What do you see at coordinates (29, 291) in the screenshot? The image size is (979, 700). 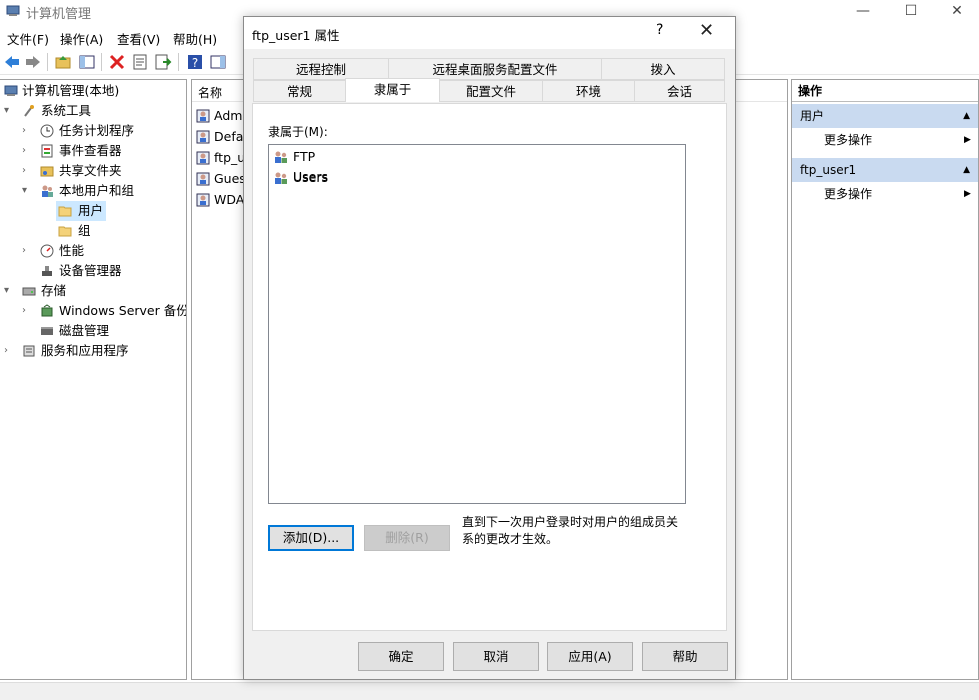 I see `storage-icon` at bounding box center [29, 291].